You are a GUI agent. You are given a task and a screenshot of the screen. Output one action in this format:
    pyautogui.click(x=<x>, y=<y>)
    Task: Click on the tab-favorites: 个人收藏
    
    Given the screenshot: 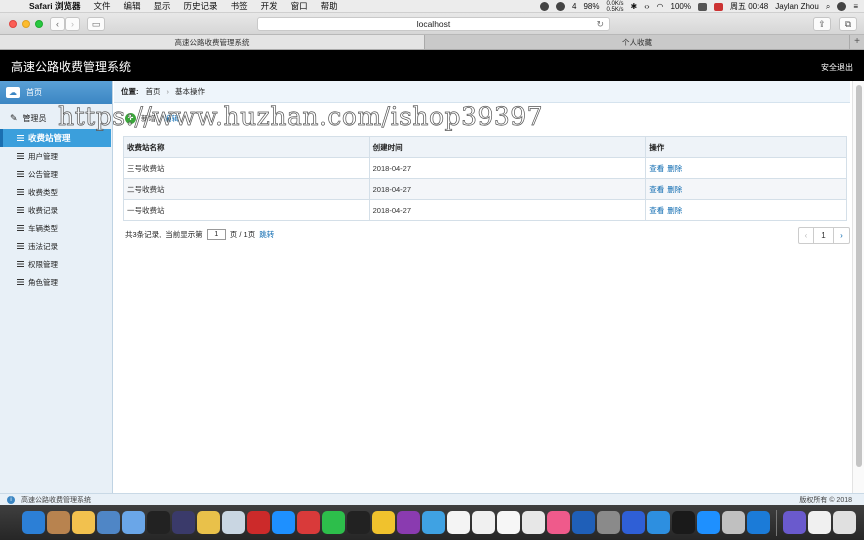 What is the action you would take?
    pyautogui.click(x=637, y=42)
    